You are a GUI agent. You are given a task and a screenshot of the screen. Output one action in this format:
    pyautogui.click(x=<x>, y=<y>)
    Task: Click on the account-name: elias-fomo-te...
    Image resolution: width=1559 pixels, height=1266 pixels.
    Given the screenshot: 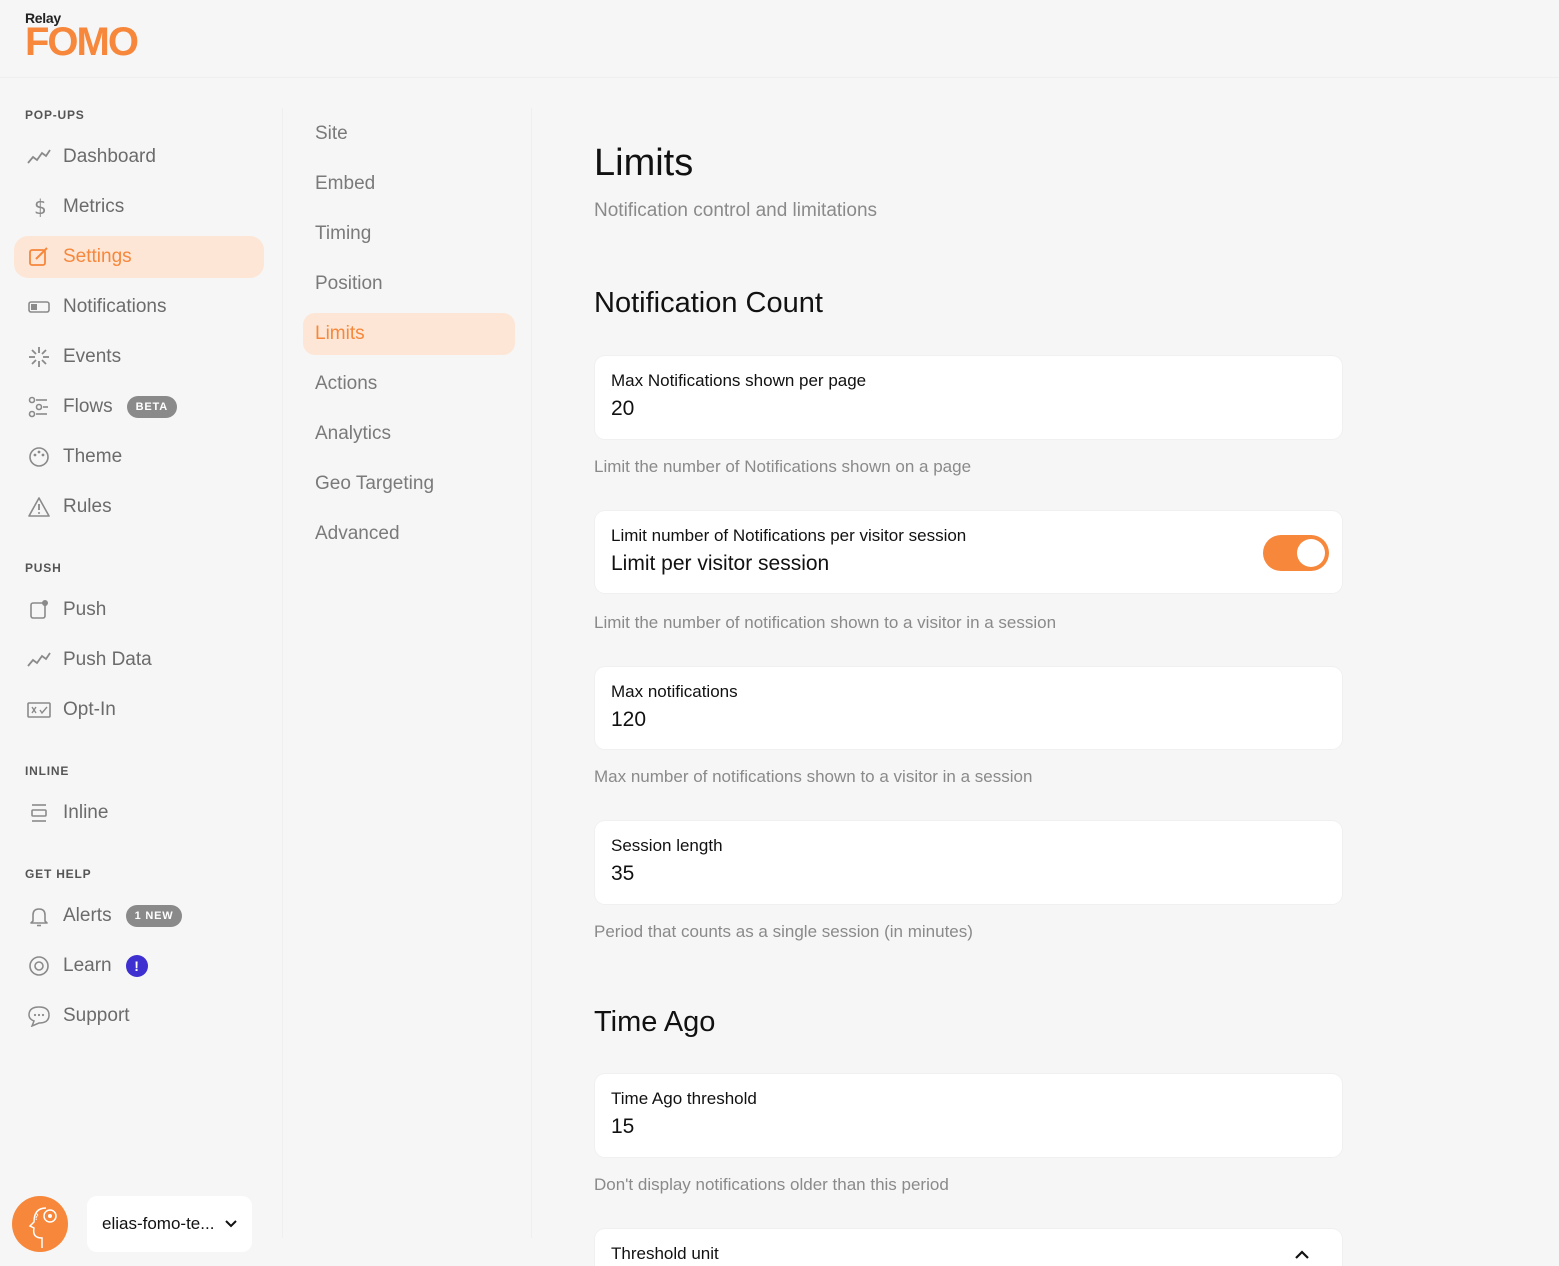 What is the action you would take?
    pyautogui.click(x=158, y=1223)
    